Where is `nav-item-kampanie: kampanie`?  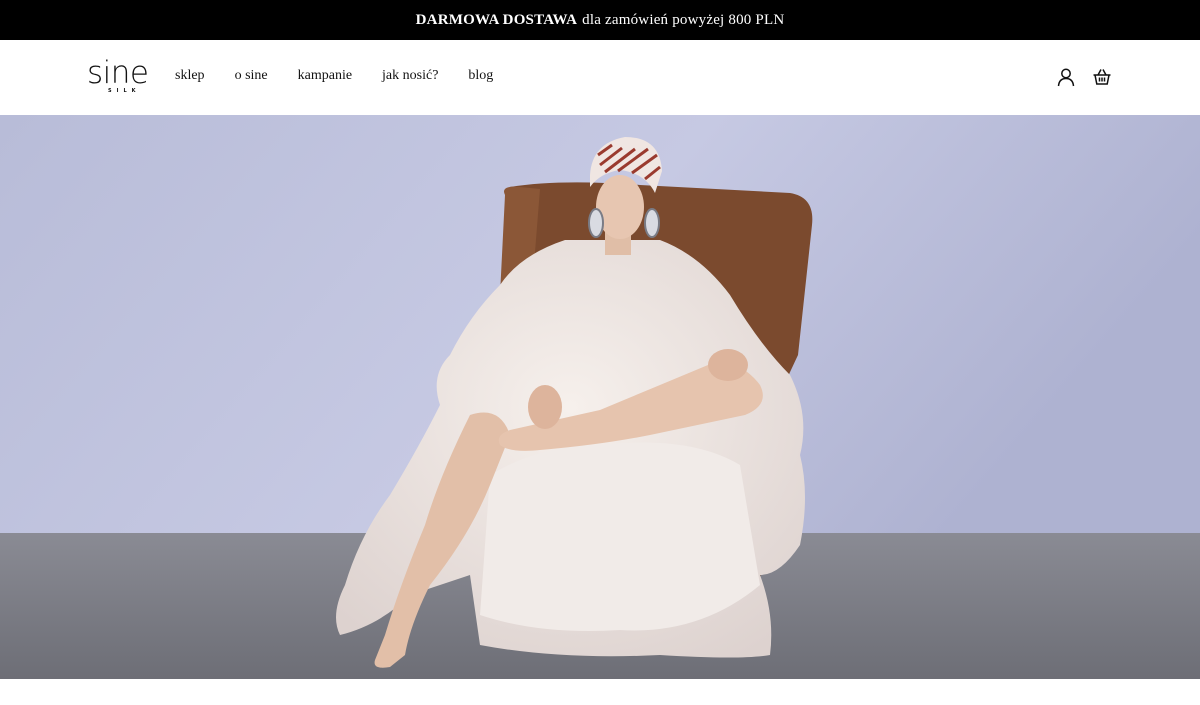
nav-item-kampanie: kampanie is located at coordinates (325, 76).